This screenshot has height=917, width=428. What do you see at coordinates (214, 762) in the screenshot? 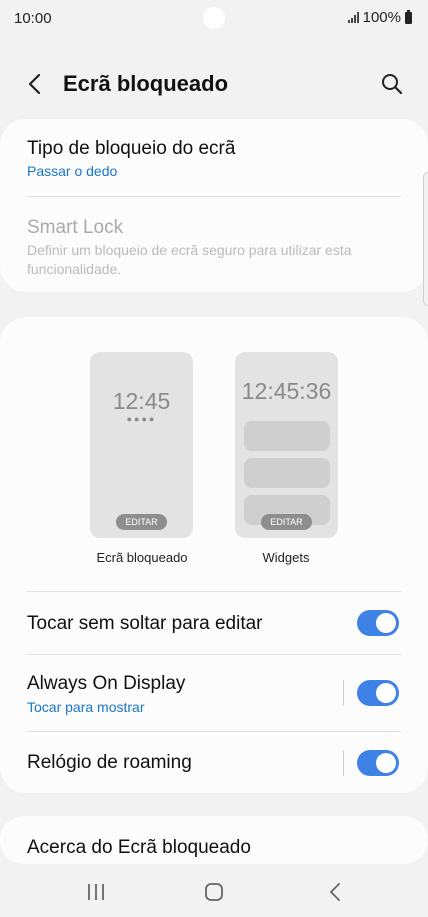
I see `roaming-clock-row: Relógio de roaming` at bounding box center [214, 762].